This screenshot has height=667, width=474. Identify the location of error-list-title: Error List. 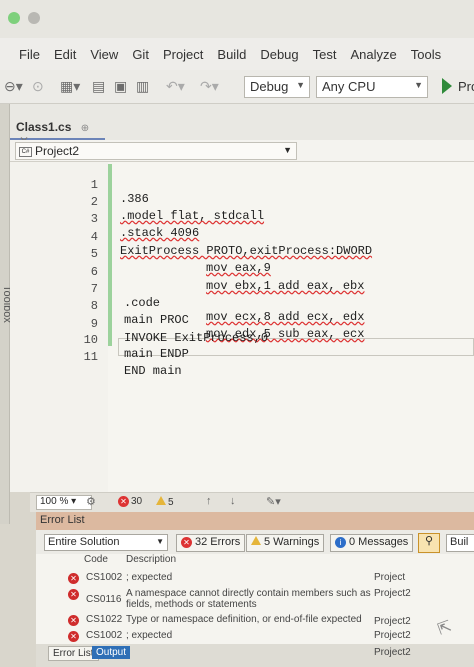
(62, 520).